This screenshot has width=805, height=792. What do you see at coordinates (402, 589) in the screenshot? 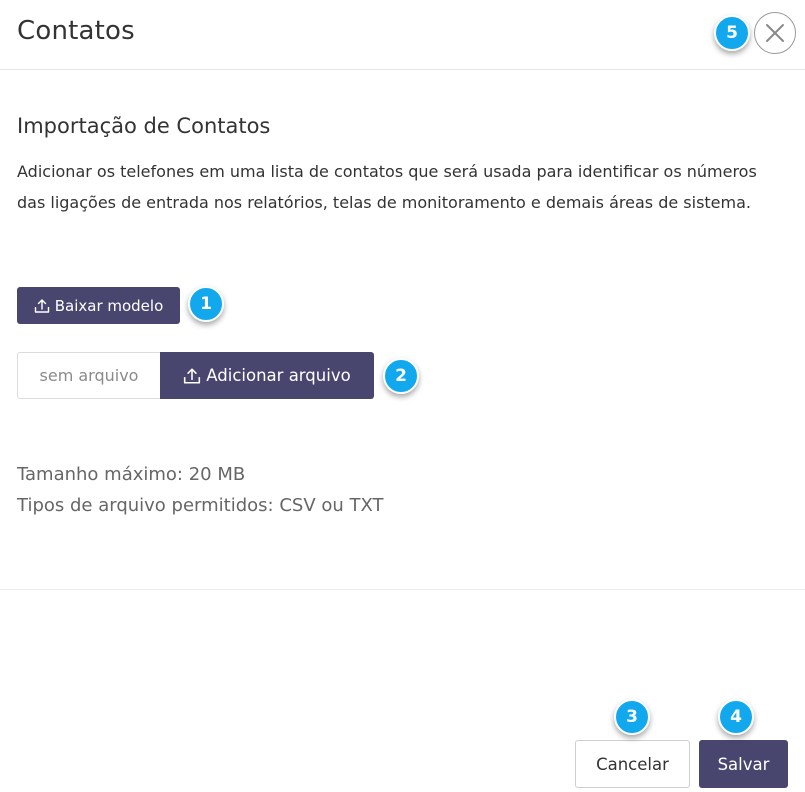
I see `footer-divider` at bounding box center [402, 589].